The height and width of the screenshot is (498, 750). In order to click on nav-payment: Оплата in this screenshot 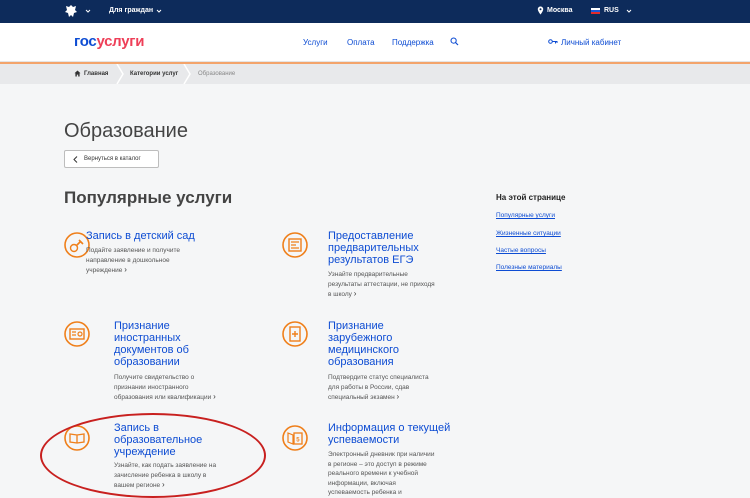, I will do `click(361, 42)`.